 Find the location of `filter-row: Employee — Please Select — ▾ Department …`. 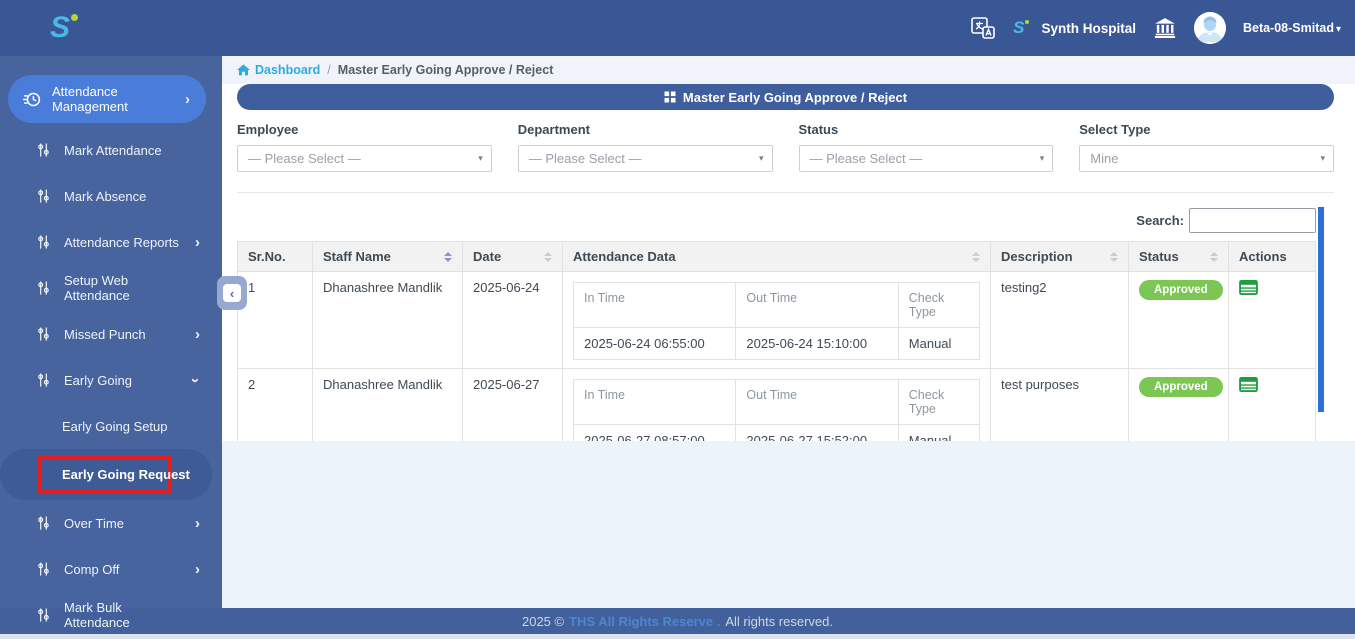

filter-row: Employee — Please Select — ▾ Department … is located at coordinates (788, 141).